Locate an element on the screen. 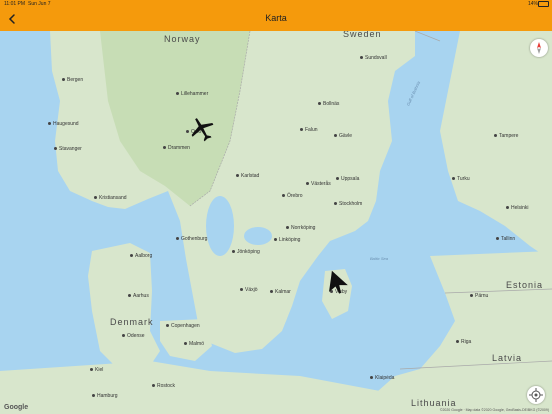 The image size is (552, 414). city-karlstad: Karlstad is located at coordinates (247, 176).